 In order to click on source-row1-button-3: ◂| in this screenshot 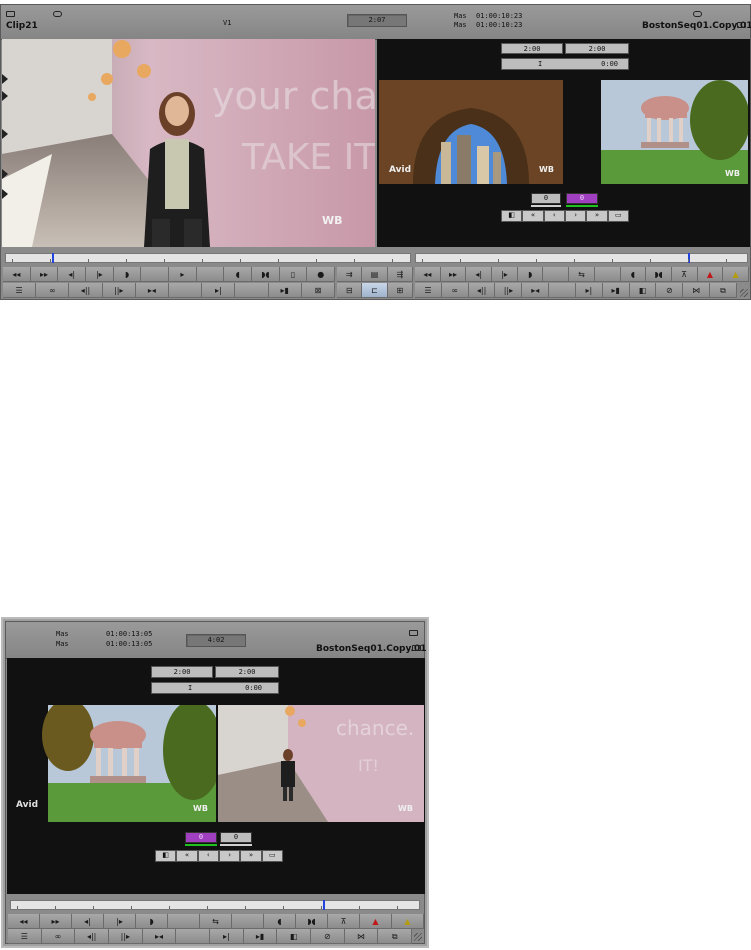, I will do `click(72, 274)`.